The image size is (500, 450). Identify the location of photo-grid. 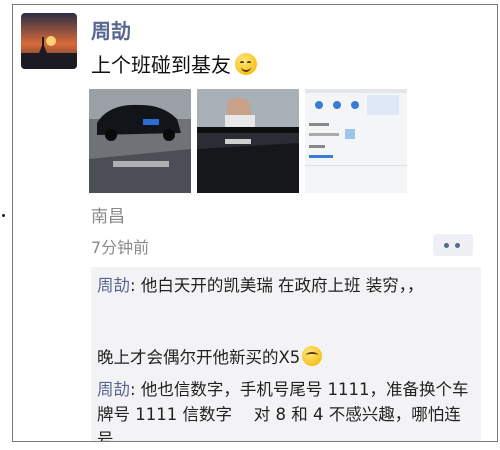
(249, 141).